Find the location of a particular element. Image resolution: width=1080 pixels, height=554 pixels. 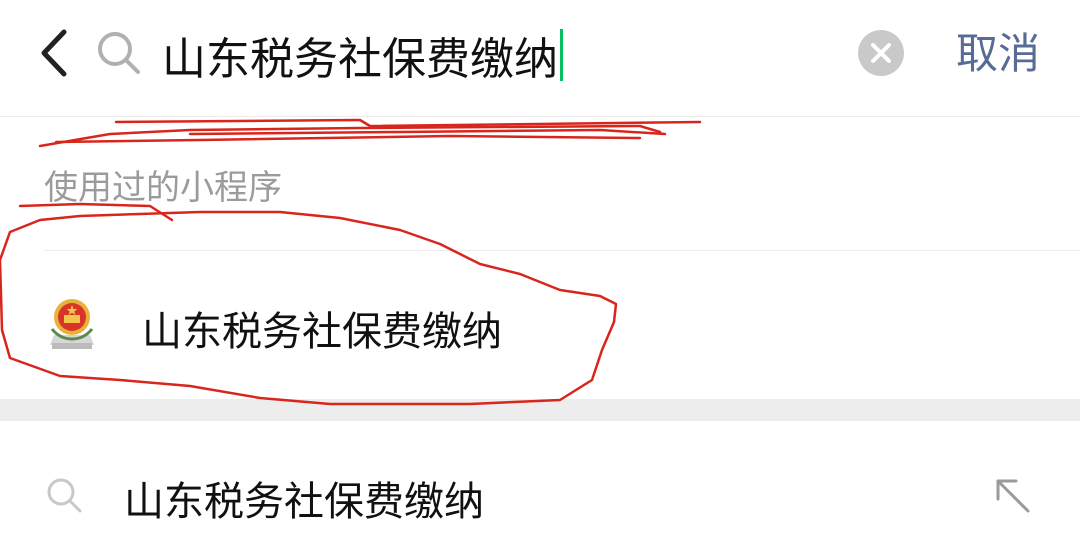

arrow-up-left-icon is located at coordinates (1013, 496).